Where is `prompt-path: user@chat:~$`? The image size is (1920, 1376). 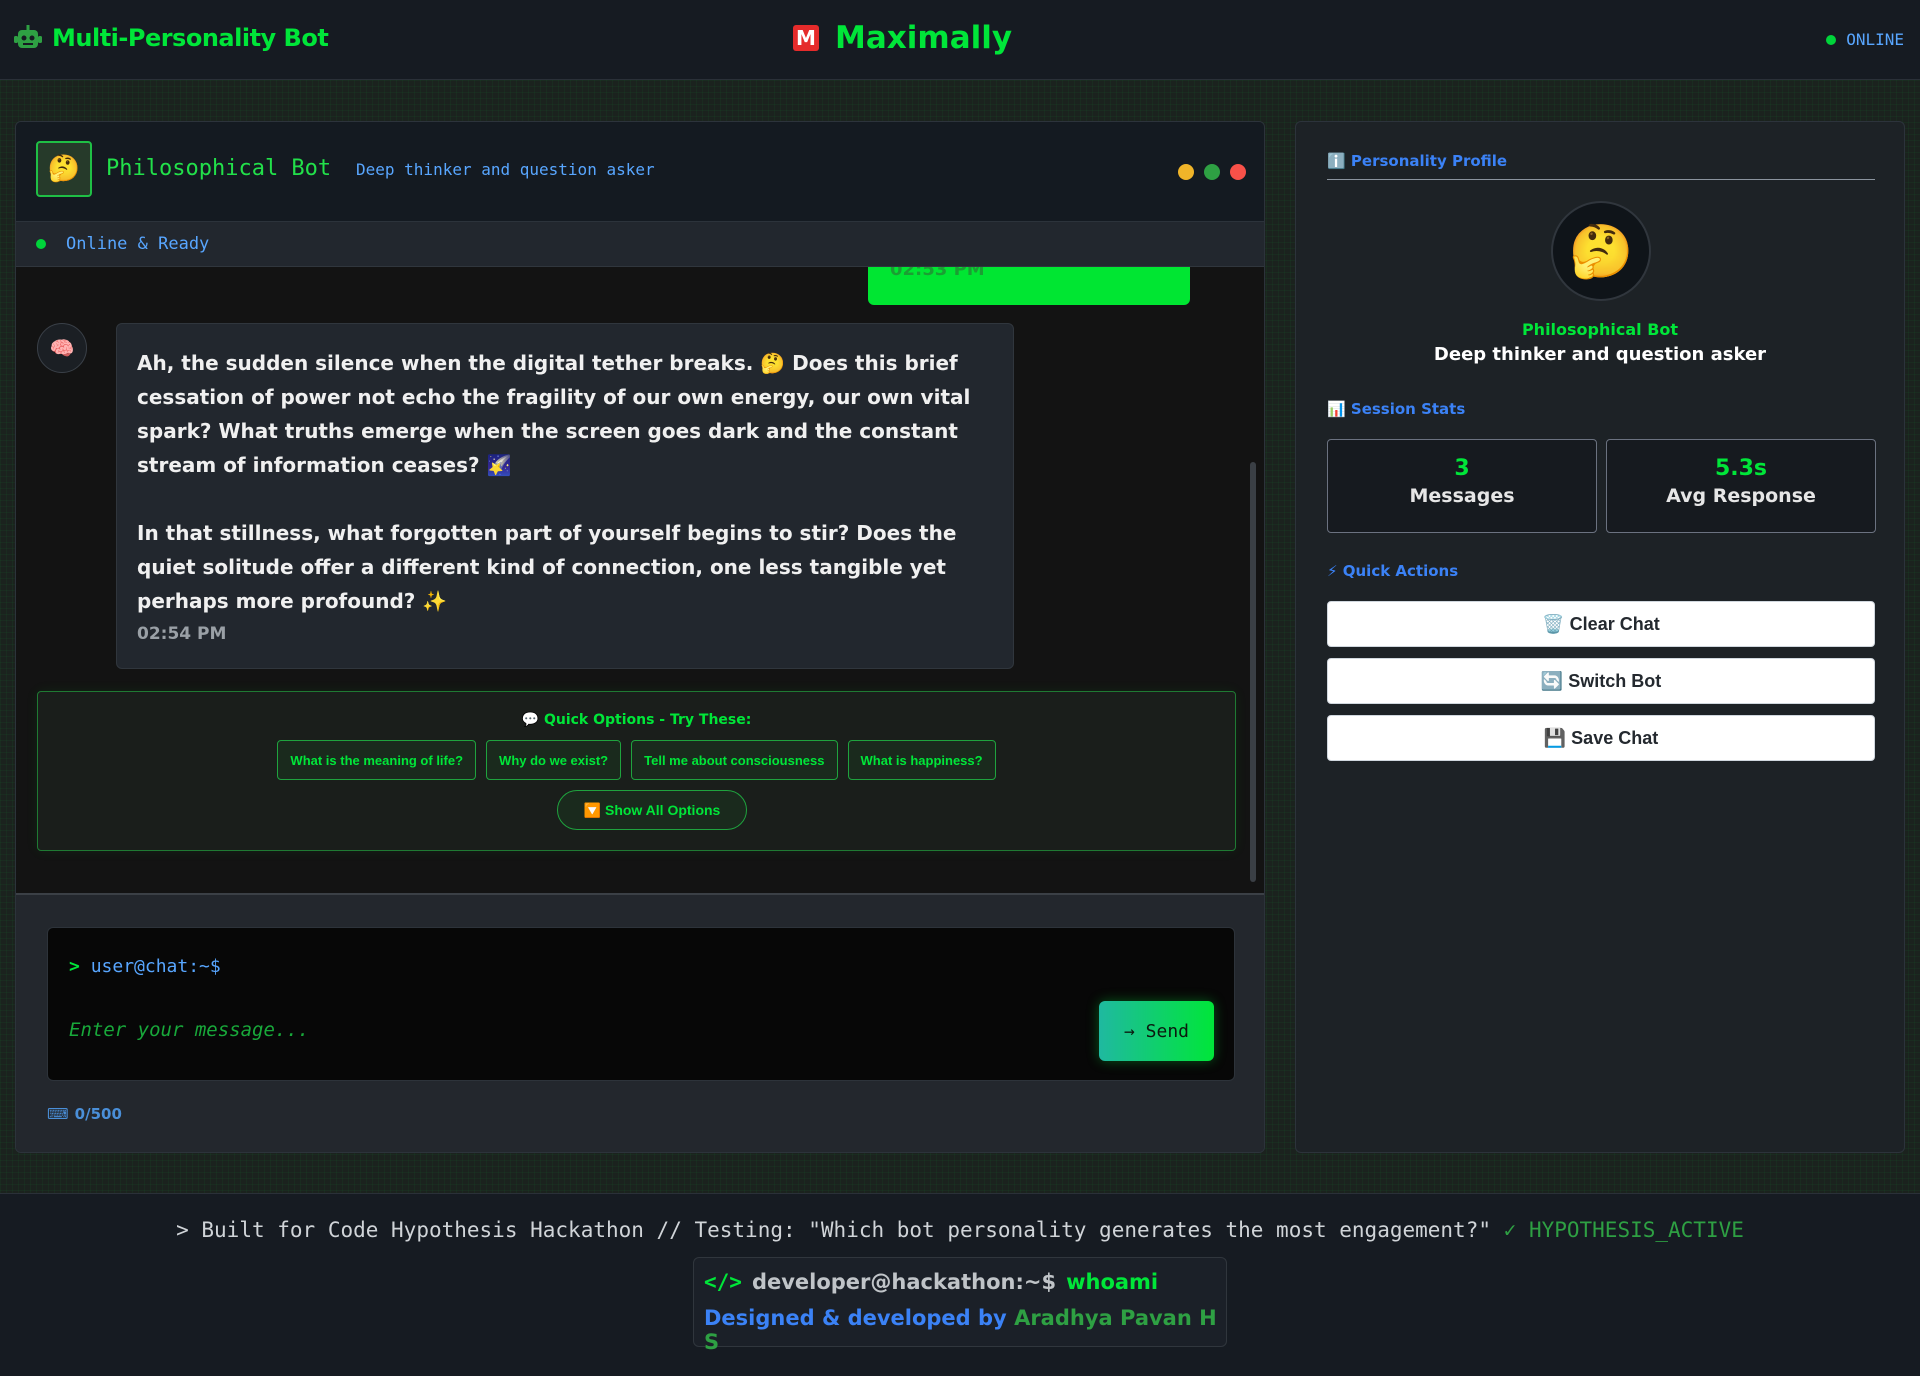 prompt-path: user@chat:~$ is located at coordinates (155, 966).